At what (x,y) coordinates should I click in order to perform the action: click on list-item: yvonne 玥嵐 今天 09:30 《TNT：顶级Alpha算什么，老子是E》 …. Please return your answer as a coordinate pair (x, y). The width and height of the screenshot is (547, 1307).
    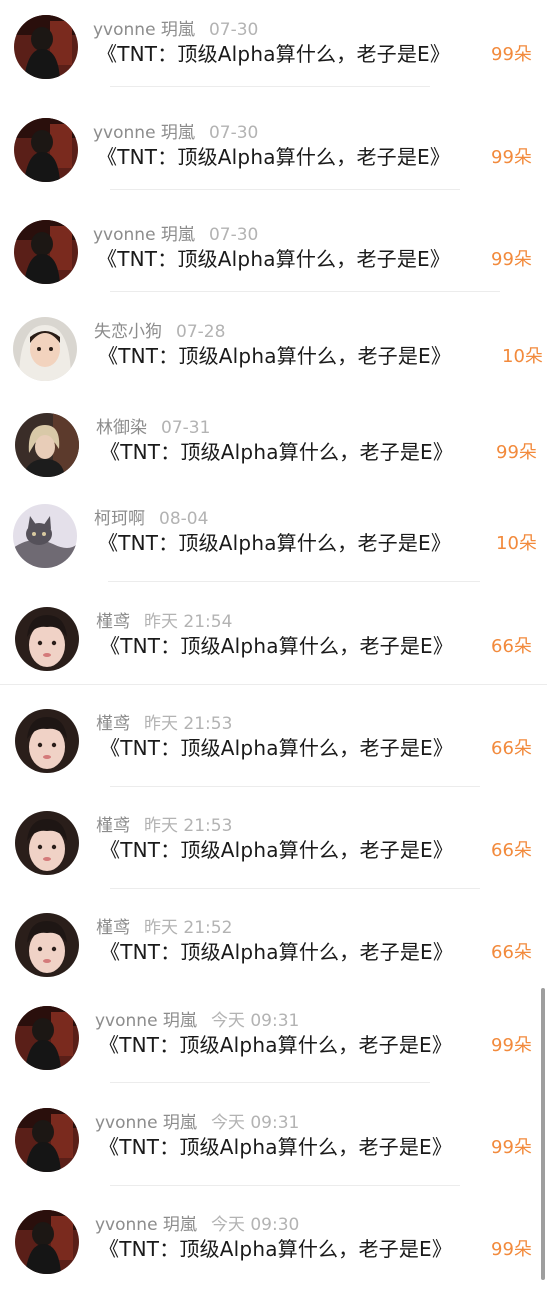
    Looking at the image, I should click on (273, 1256).